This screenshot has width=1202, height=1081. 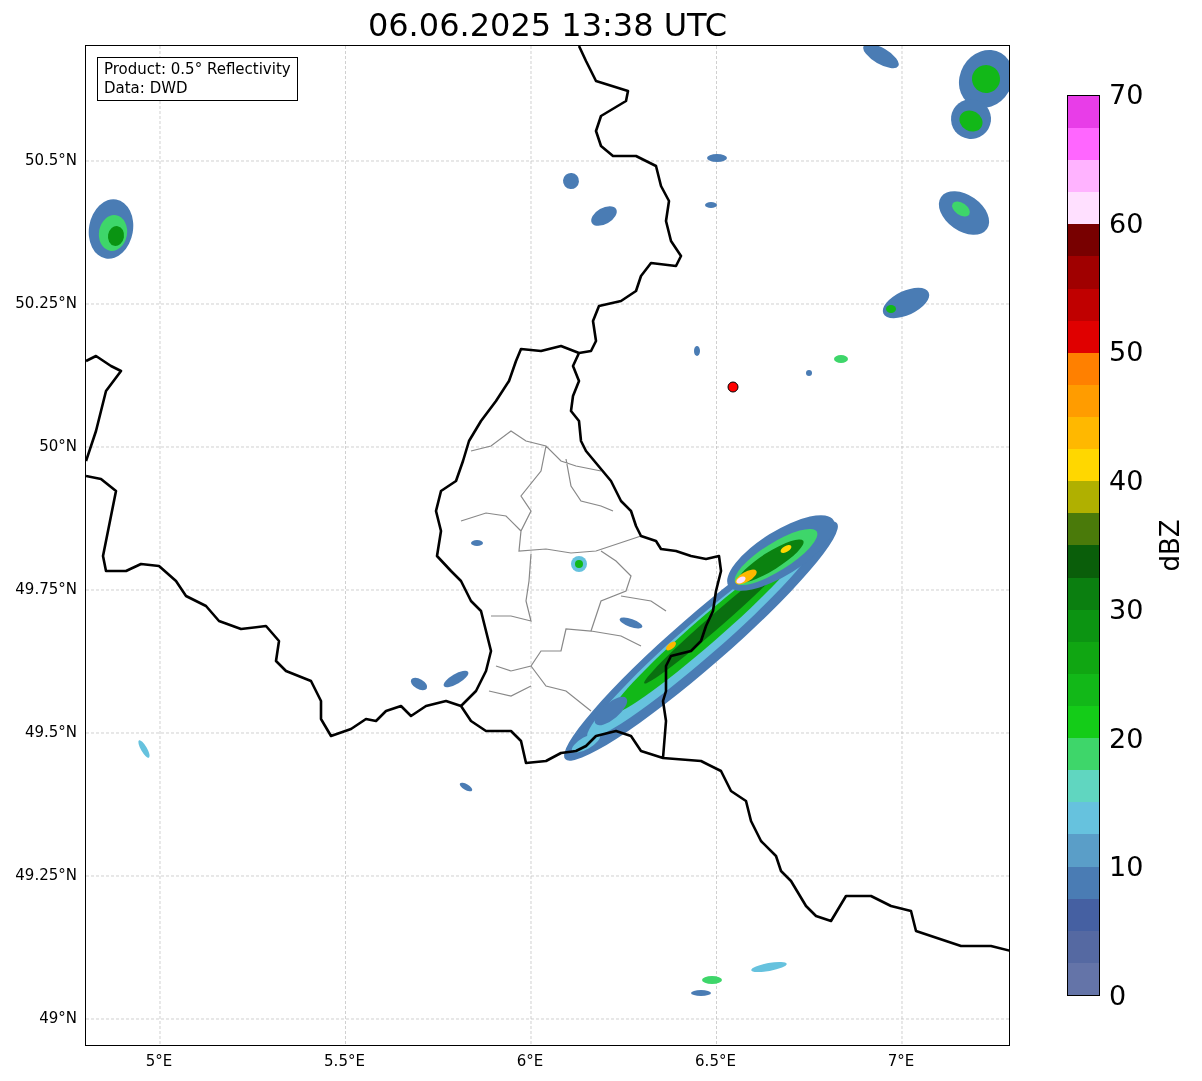 What do you see at coordinates (547, 25) in the screenshot?
I see `chart-title: 06.06.2025 13:38 UTC` at bounding box center [547, 25].